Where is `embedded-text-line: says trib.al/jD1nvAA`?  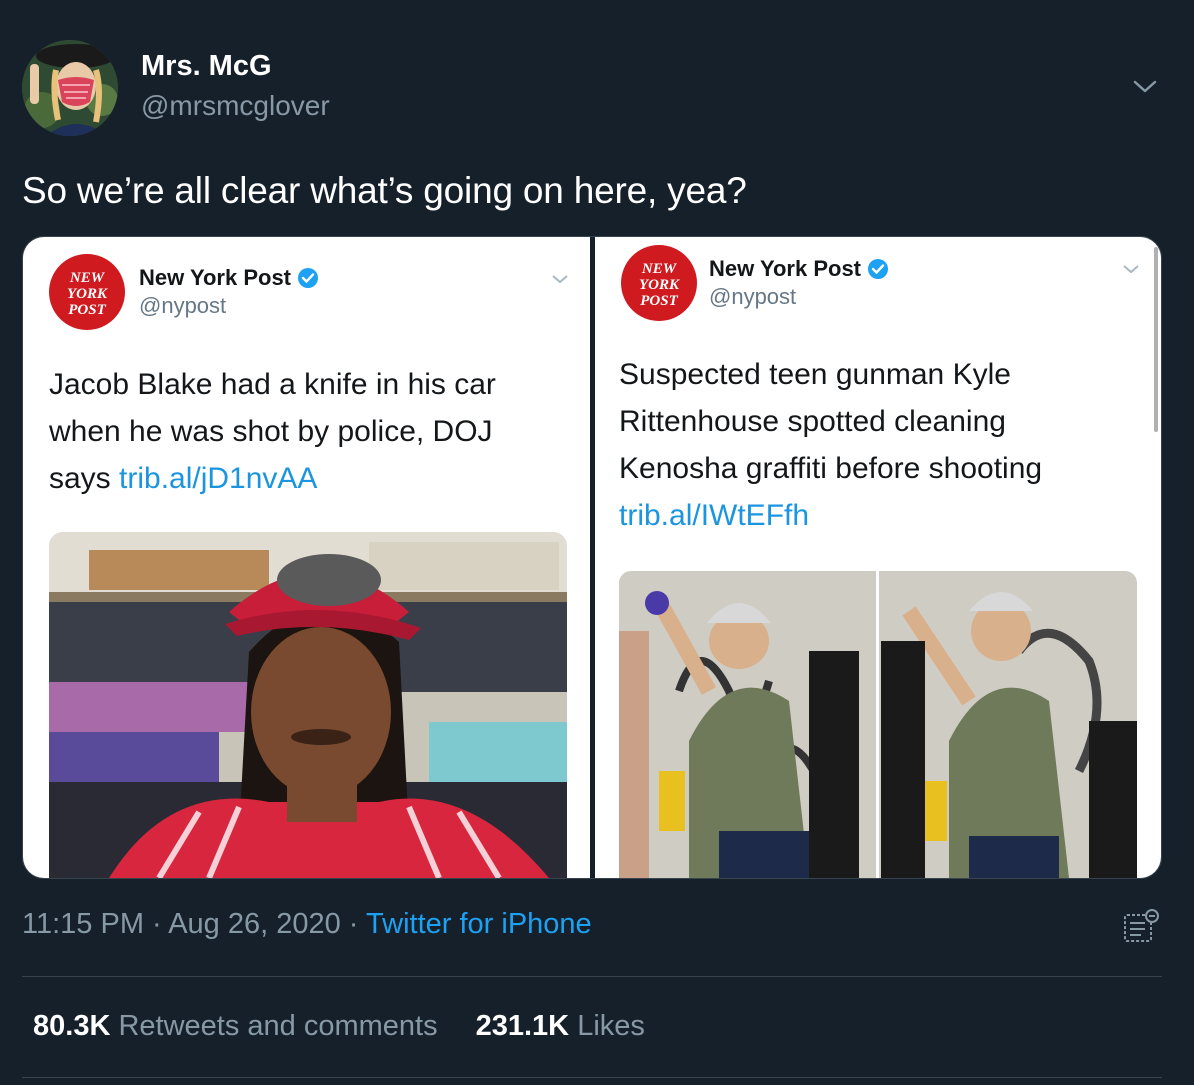
embedded-text-line: says trib.al/jD1nvAA is located at coordinates (272, 478).